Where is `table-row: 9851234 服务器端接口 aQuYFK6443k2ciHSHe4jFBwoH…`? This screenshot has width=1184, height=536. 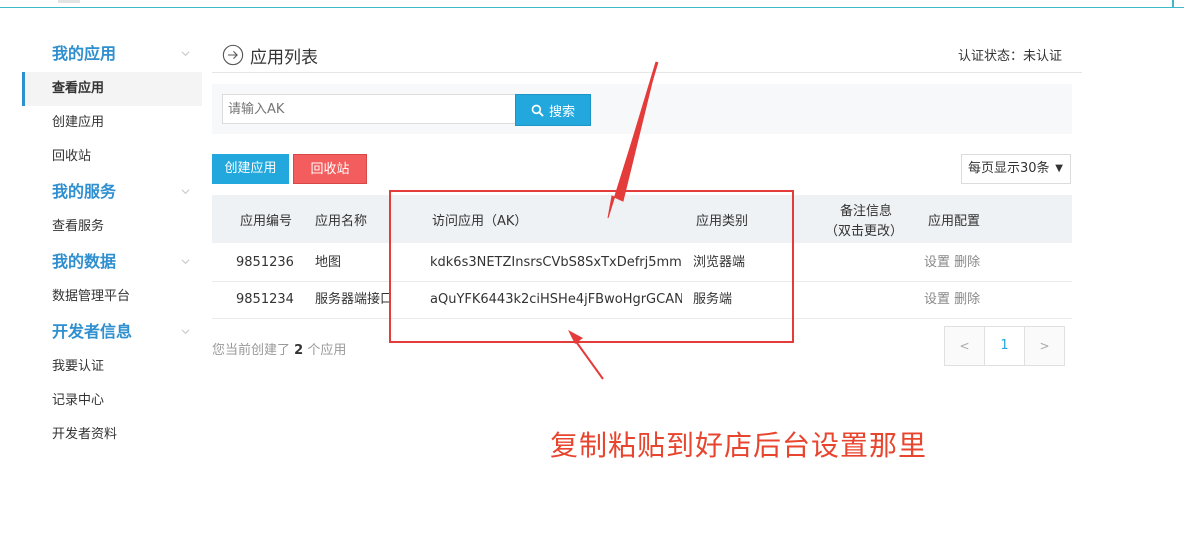
table-row: 9851234 服务器端接口 aQuYFK6443k2ciHSHe4jFBwoH… is located at coordinates (642, 300).